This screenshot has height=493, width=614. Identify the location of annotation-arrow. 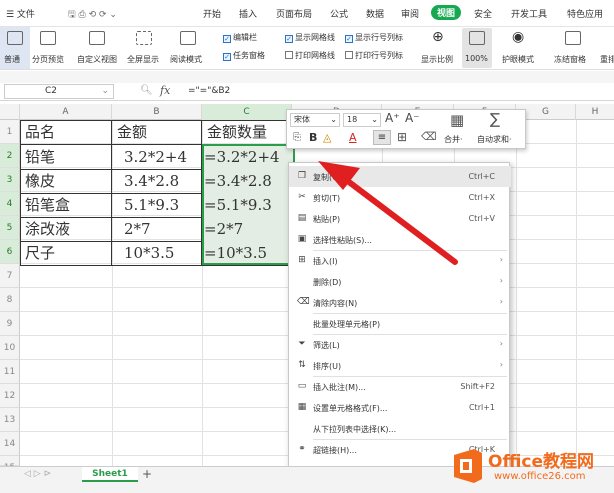
(388, 213).